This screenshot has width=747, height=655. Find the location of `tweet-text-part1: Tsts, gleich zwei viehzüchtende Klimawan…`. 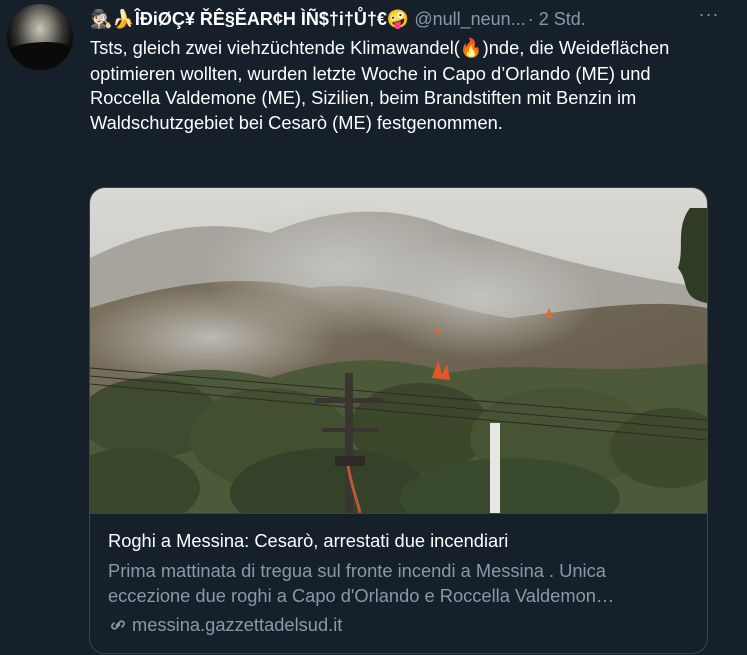

tweet-text-part1: Tsts, gleich zwei viehzüchtende Klimawan… is located at coordinates (275, 47).